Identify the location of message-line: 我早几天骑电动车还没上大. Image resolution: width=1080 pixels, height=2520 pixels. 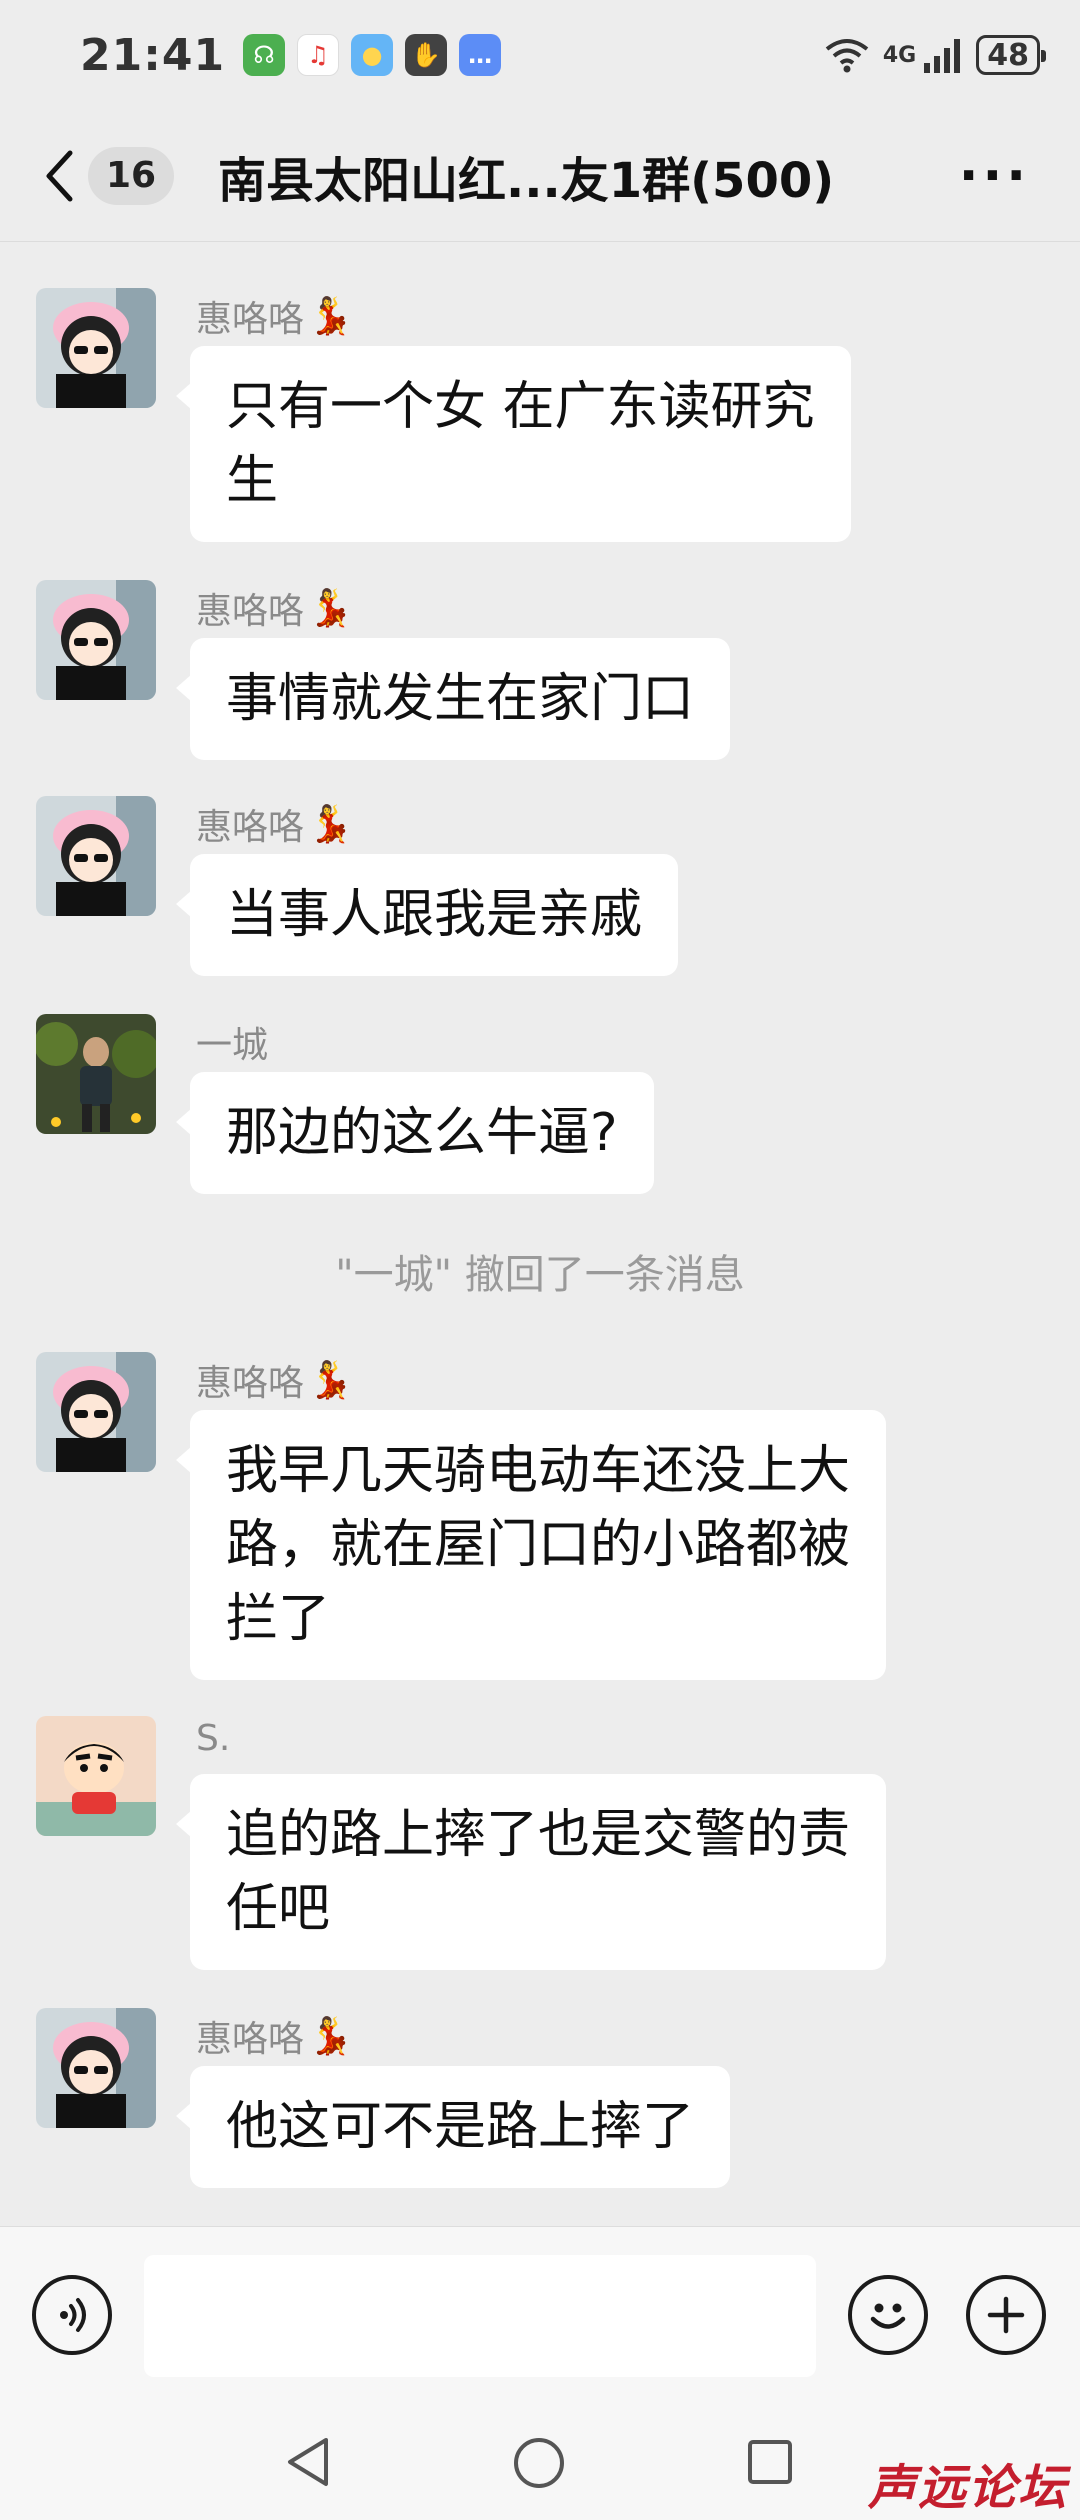
(538, 1471).